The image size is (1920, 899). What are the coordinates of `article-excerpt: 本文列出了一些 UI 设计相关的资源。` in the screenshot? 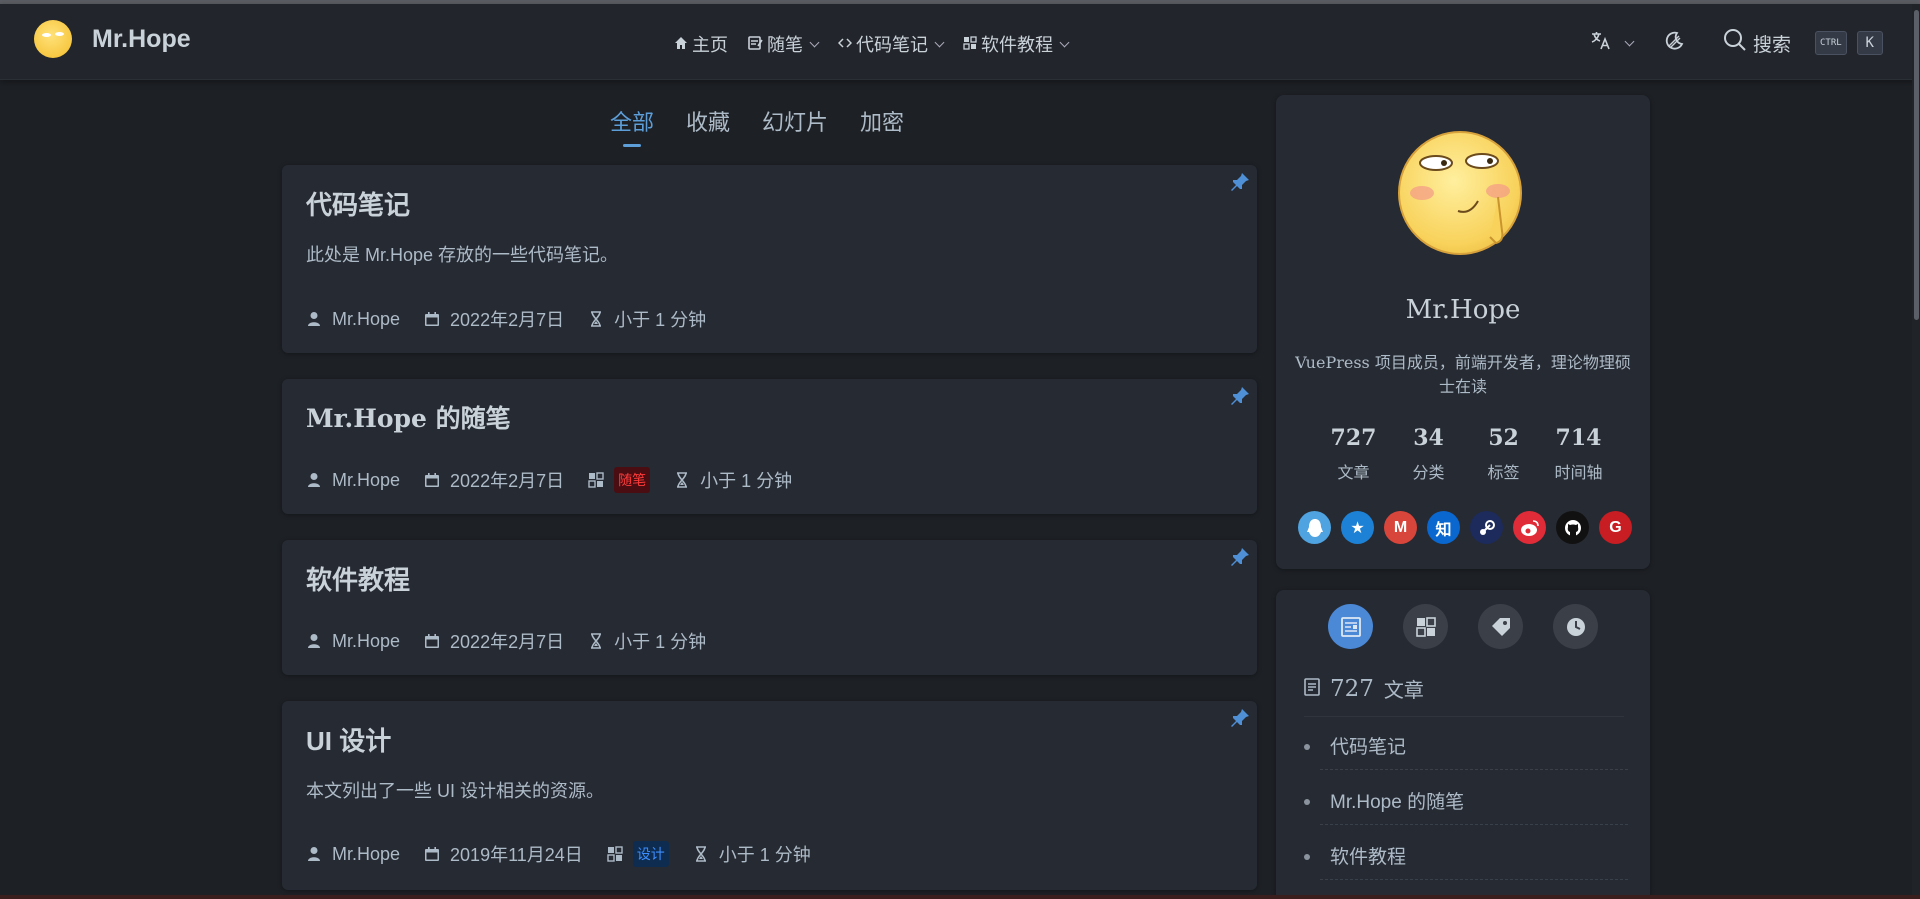 It's located at (455, 791).